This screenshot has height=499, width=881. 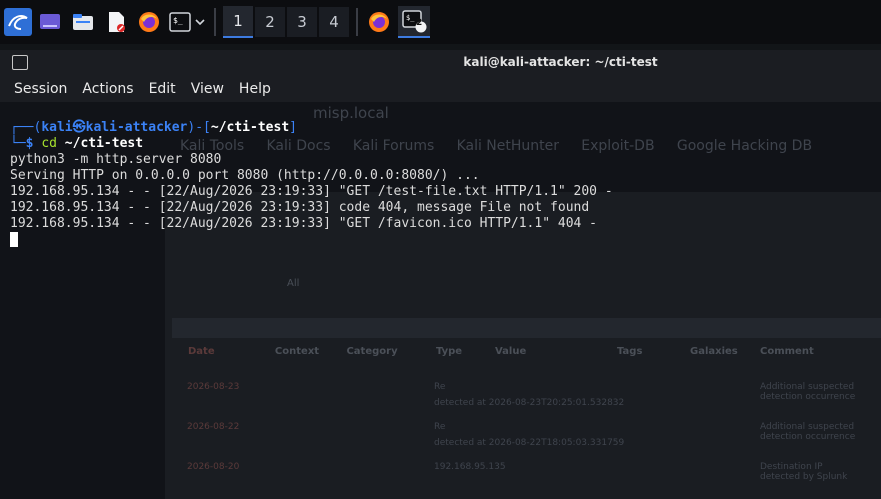 What do you see at coordinates (297, 351) in the screenshot?
I see `ghost-header: Context` at bounding box center [297, 351].